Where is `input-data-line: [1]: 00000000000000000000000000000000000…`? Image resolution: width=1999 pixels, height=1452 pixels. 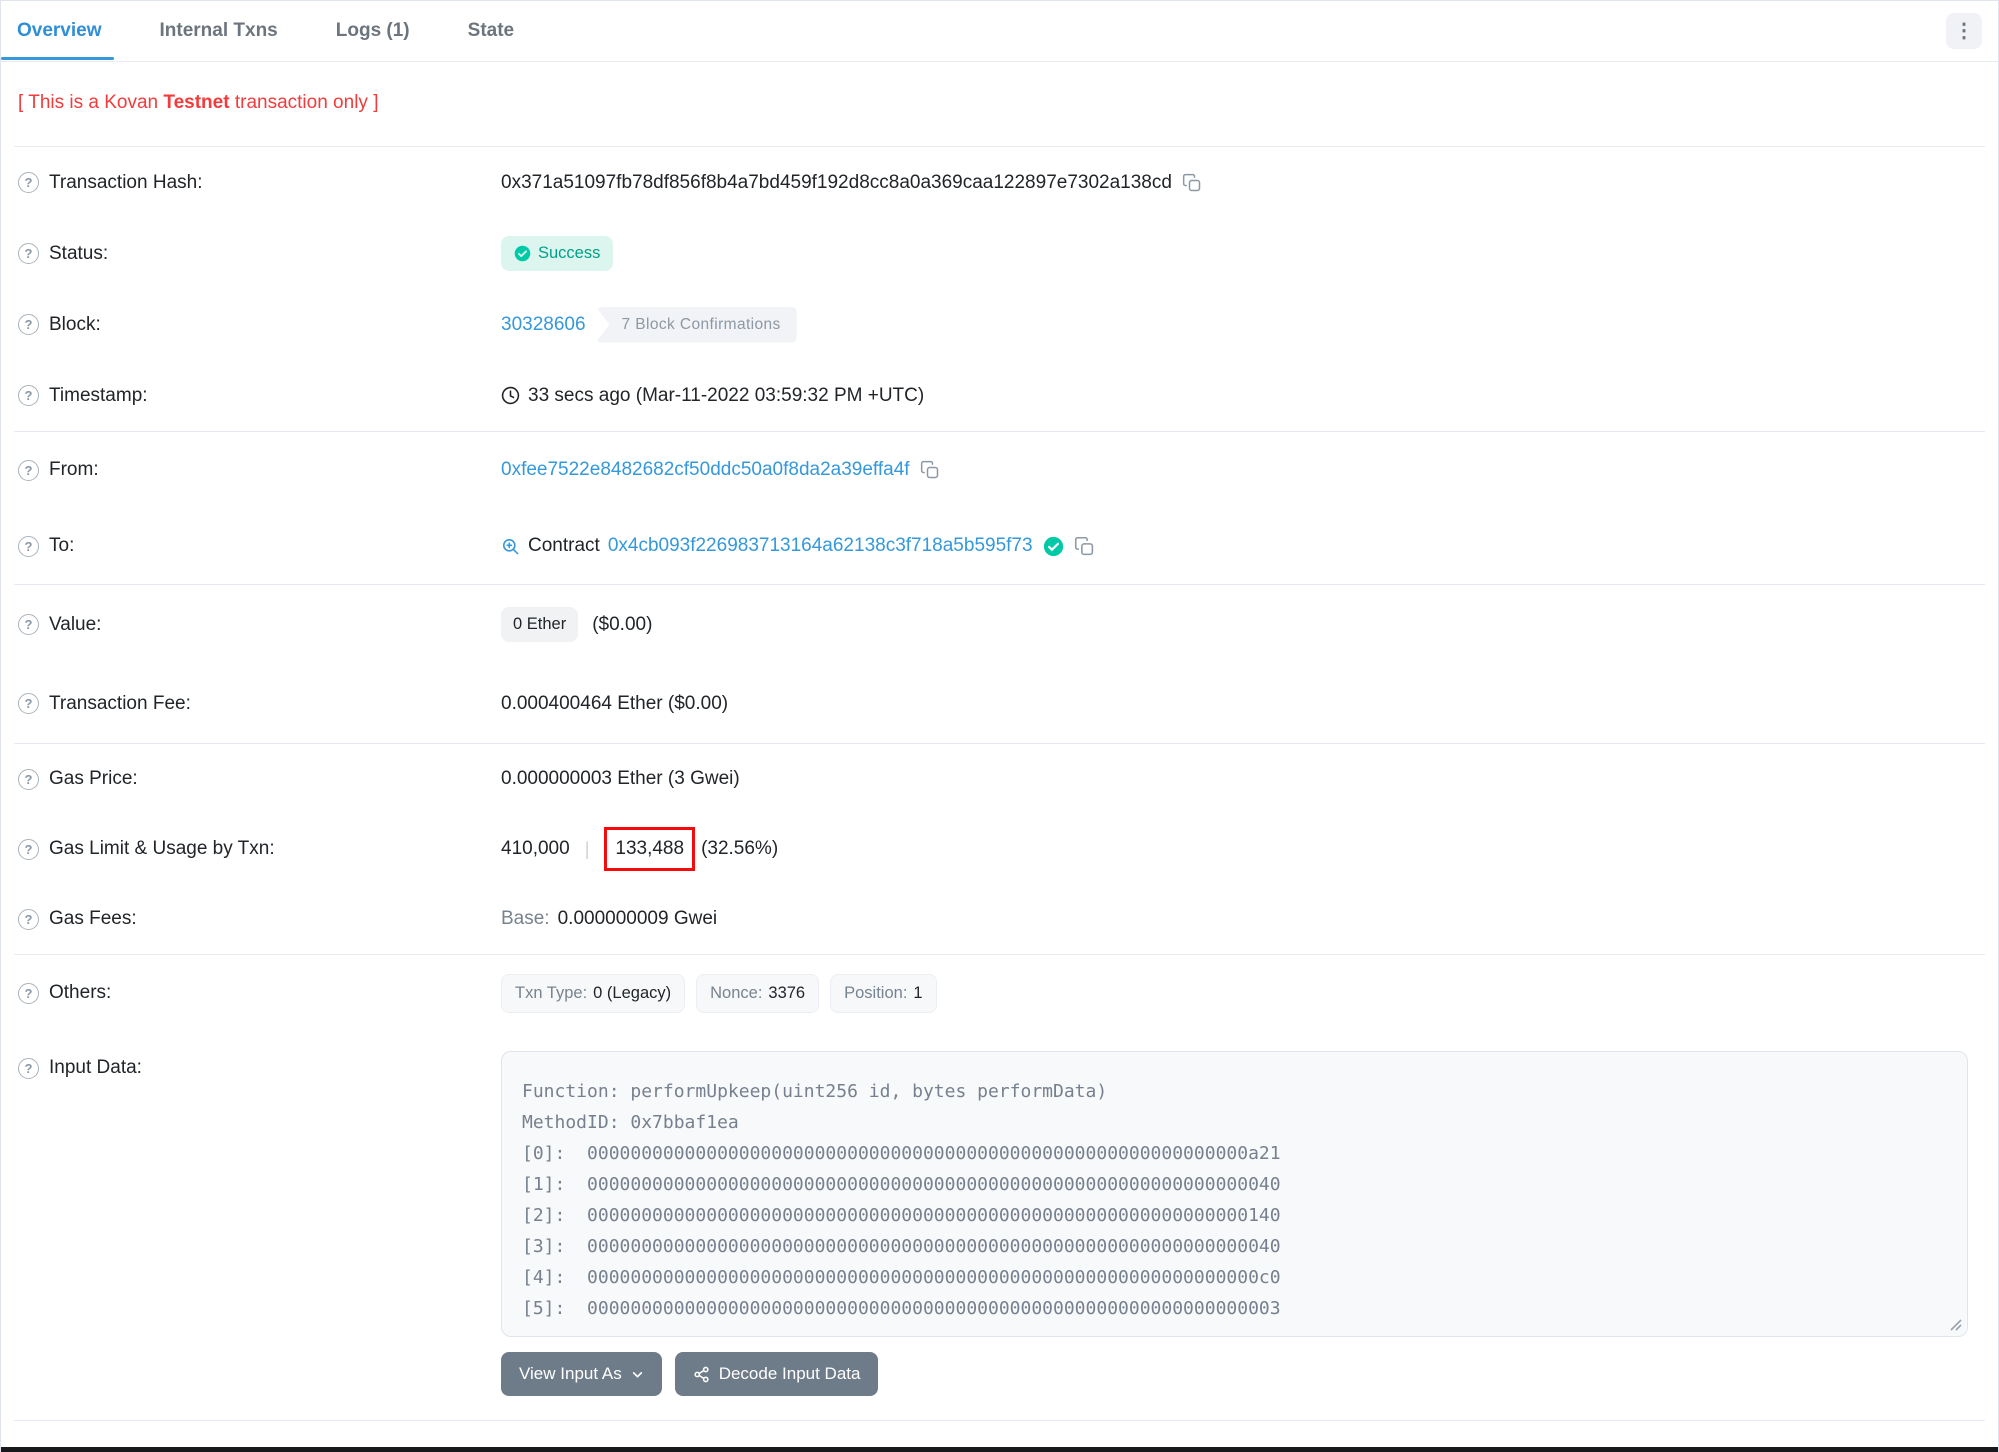 input-data-line: [1]: 00000000000000000000000000000000000… is located at coordinates (901, 1184).